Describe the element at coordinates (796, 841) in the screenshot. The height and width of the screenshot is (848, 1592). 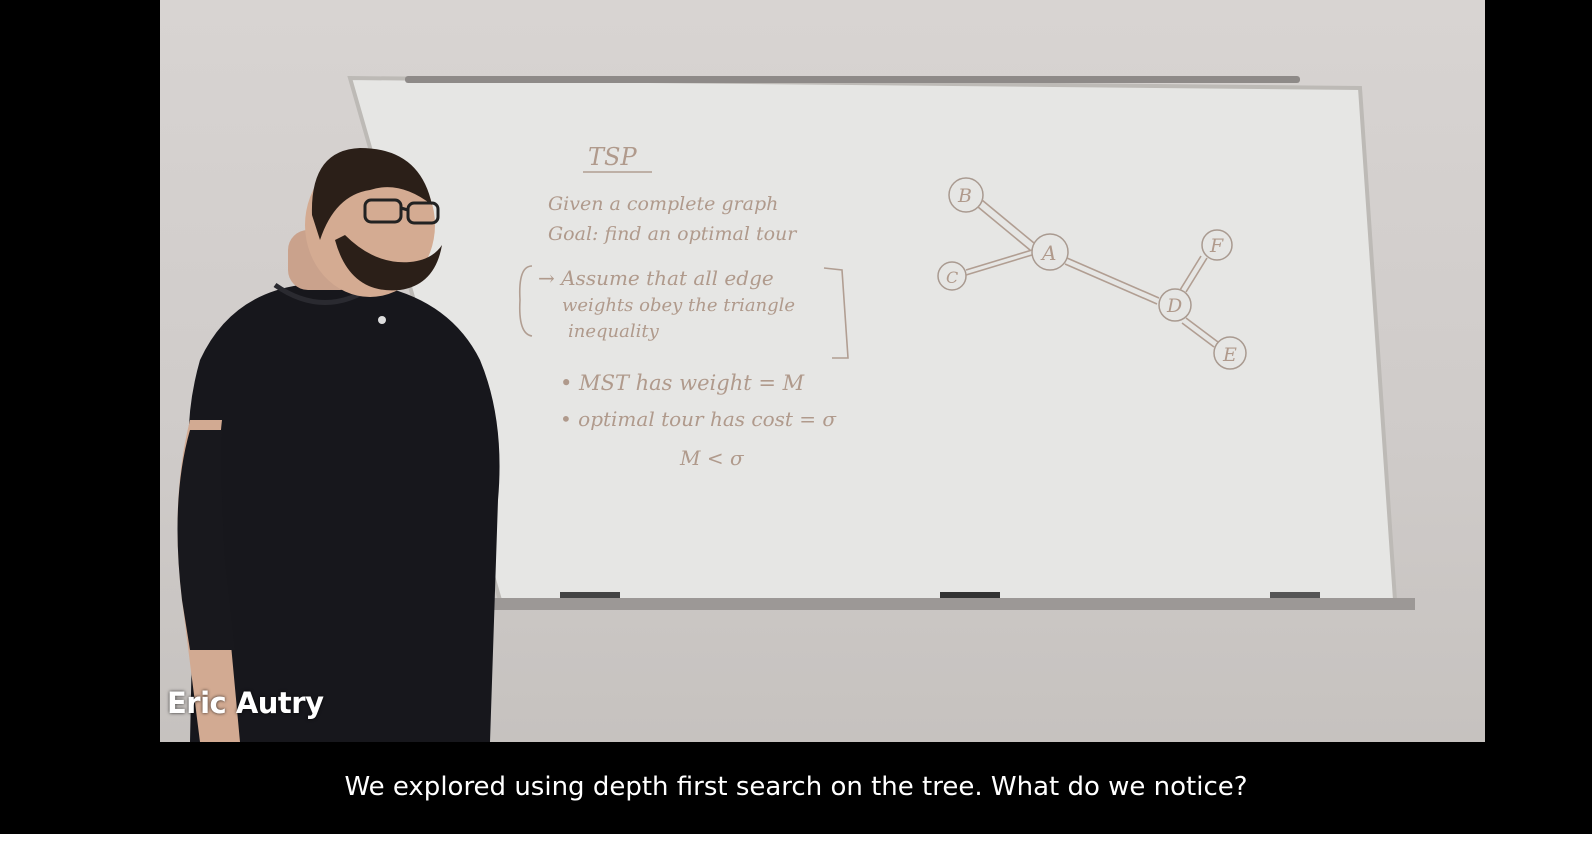
I see `bottom-strip` at that location.